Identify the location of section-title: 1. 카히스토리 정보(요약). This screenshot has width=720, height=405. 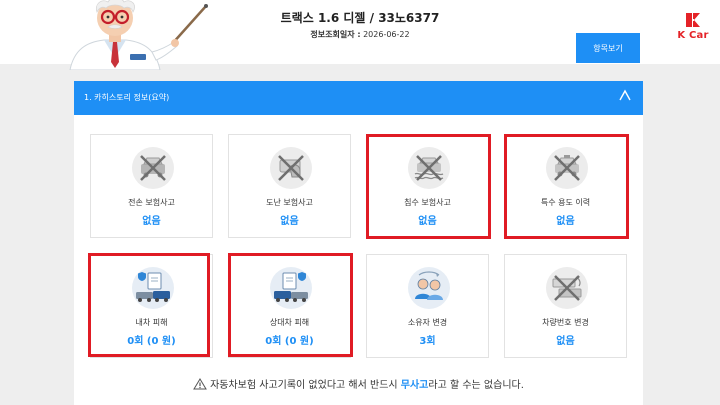
(127, 97).